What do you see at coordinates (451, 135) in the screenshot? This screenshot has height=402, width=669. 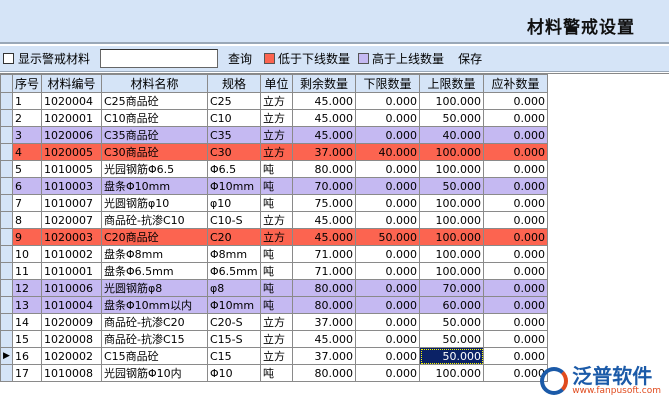 I see `cell-upper: 40.000` at bounding box center [451, 135].